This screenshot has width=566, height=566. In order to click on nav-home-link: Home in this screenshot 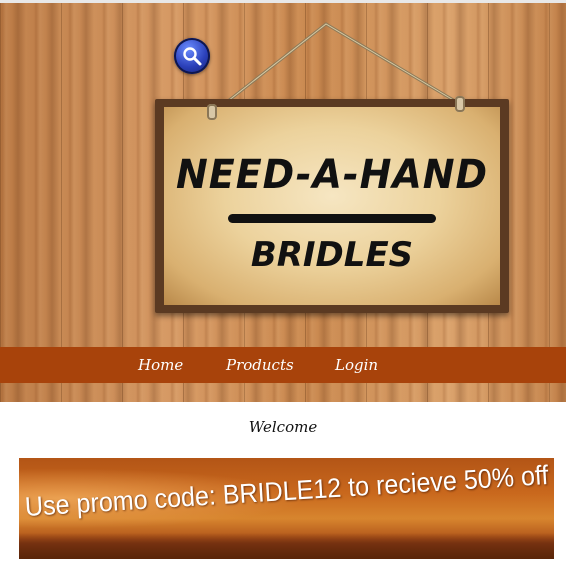, I will do `click(160, 365)`.